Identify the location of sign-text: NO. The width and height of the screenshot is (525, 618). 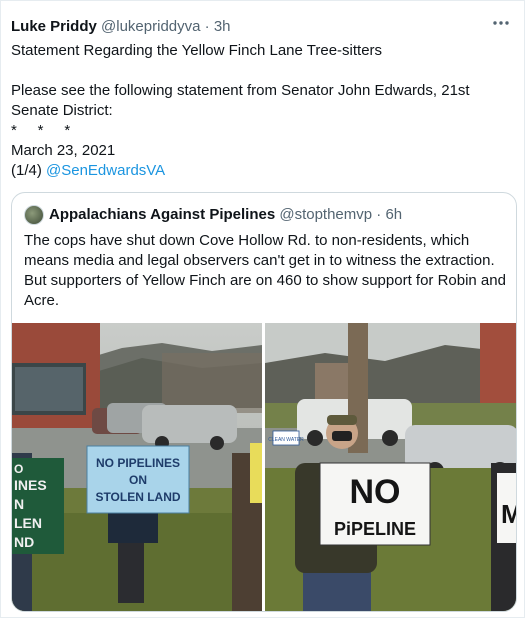
(375, 492).